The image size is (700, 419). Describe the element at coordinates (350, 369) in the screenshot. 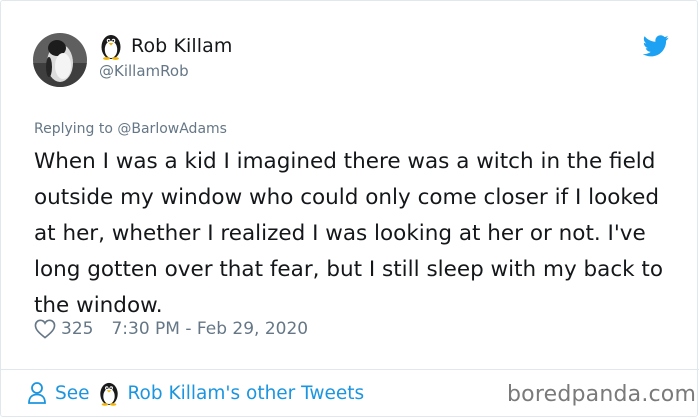

I see `divider` at that location.